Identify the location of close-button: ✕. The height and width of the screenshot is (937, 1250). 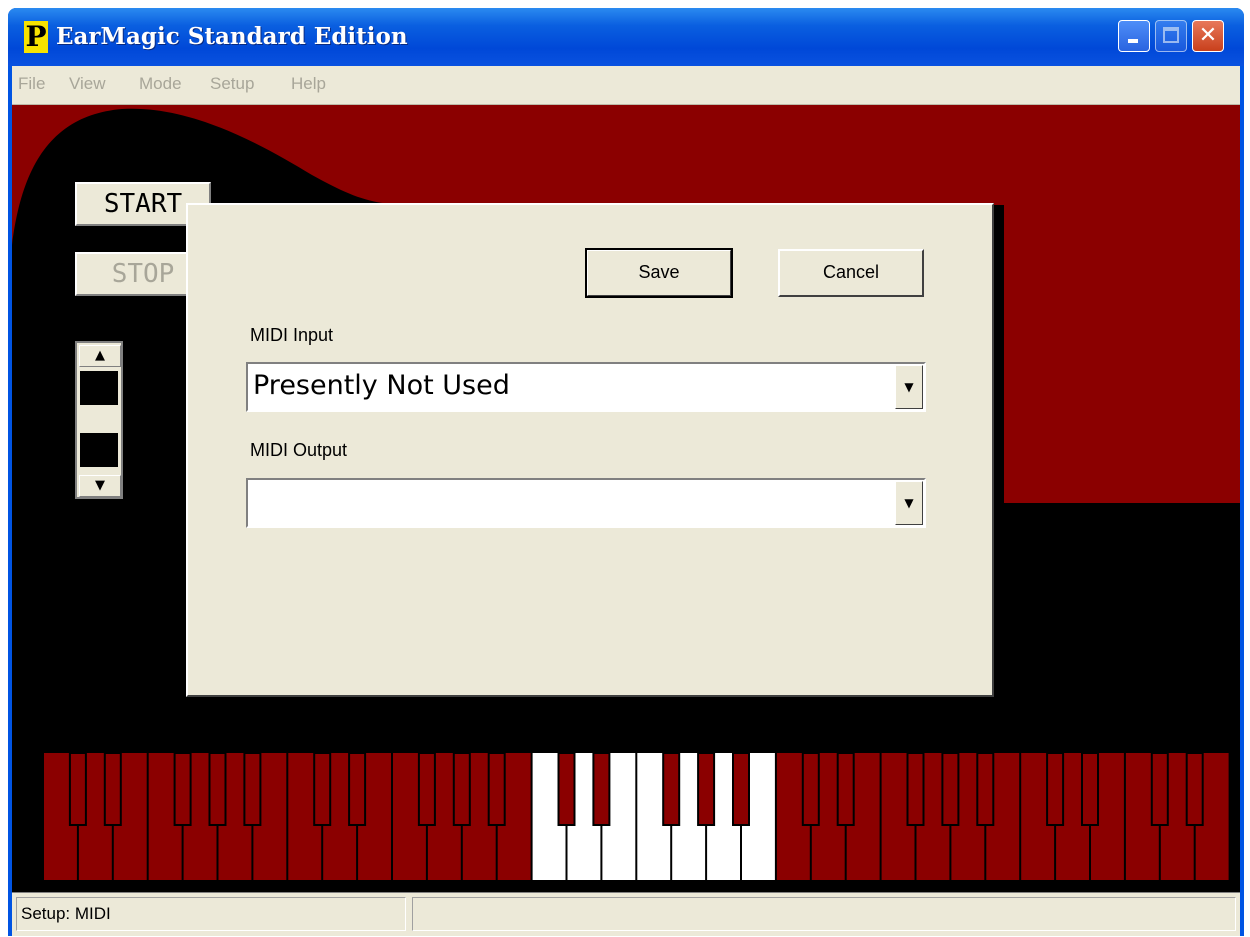
(1208, 36).